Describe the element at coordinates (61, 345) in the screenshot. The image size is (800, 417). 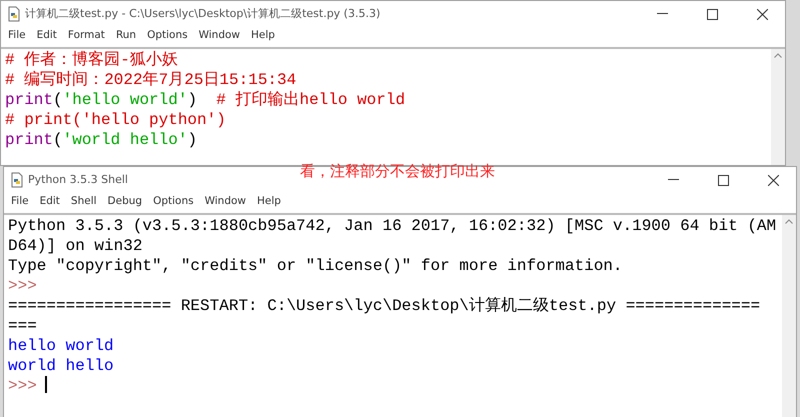
I see `shell-output: hello world` at that location.